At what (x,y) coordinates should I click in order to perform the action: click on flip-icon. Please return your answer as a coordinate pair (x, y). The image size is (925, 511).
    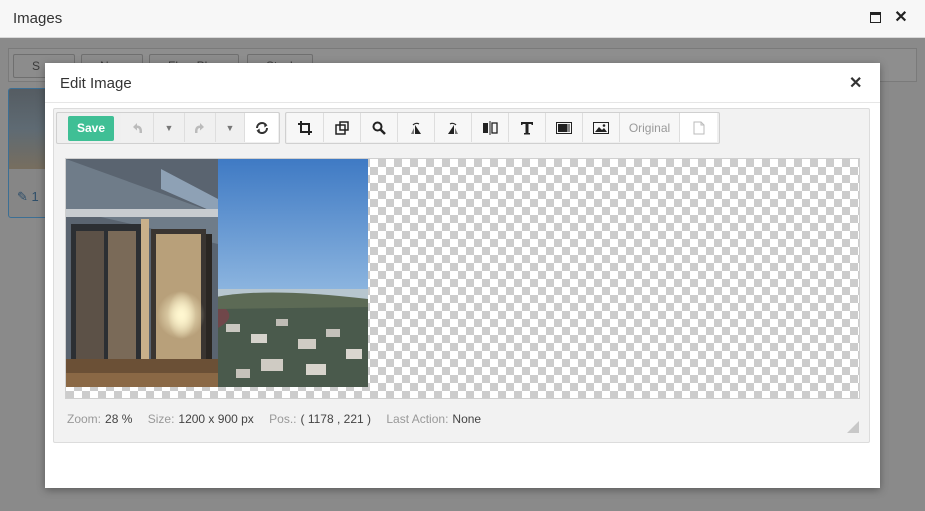
    Looking at the image, I should click on (490, 127).